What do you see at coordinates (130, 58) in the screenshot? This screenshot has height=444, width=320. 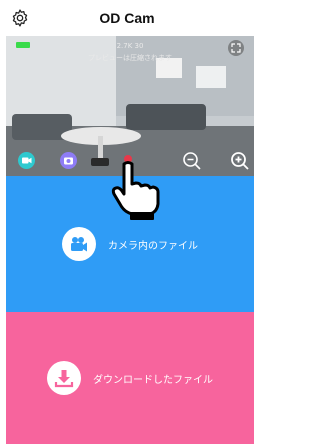 I see `preview-notice: プレビューは圧縮されます` at bounding box center [130, 58].